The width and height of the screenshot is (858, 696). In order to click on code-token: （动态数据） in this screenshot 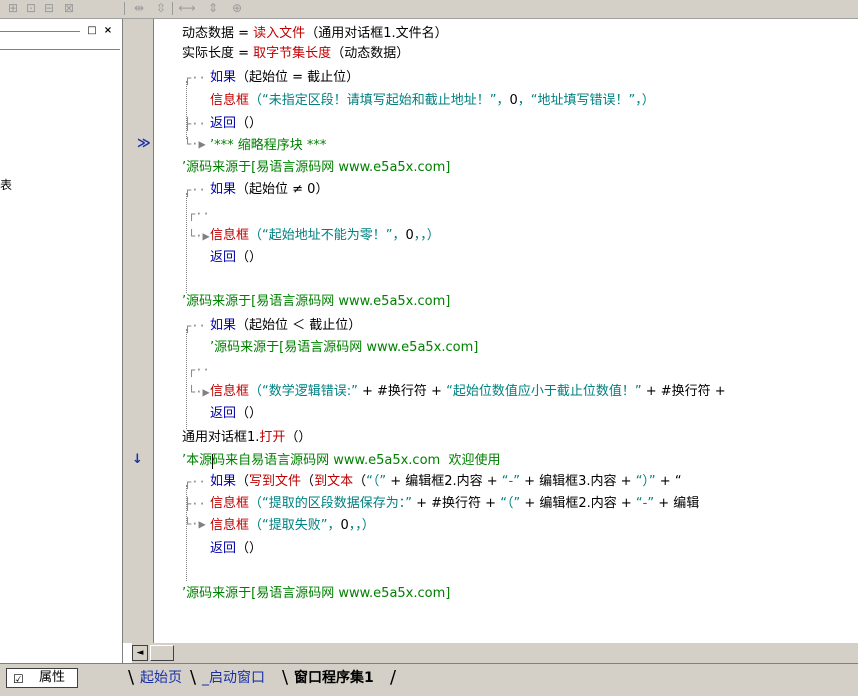, I will do `click(370, 53)`.